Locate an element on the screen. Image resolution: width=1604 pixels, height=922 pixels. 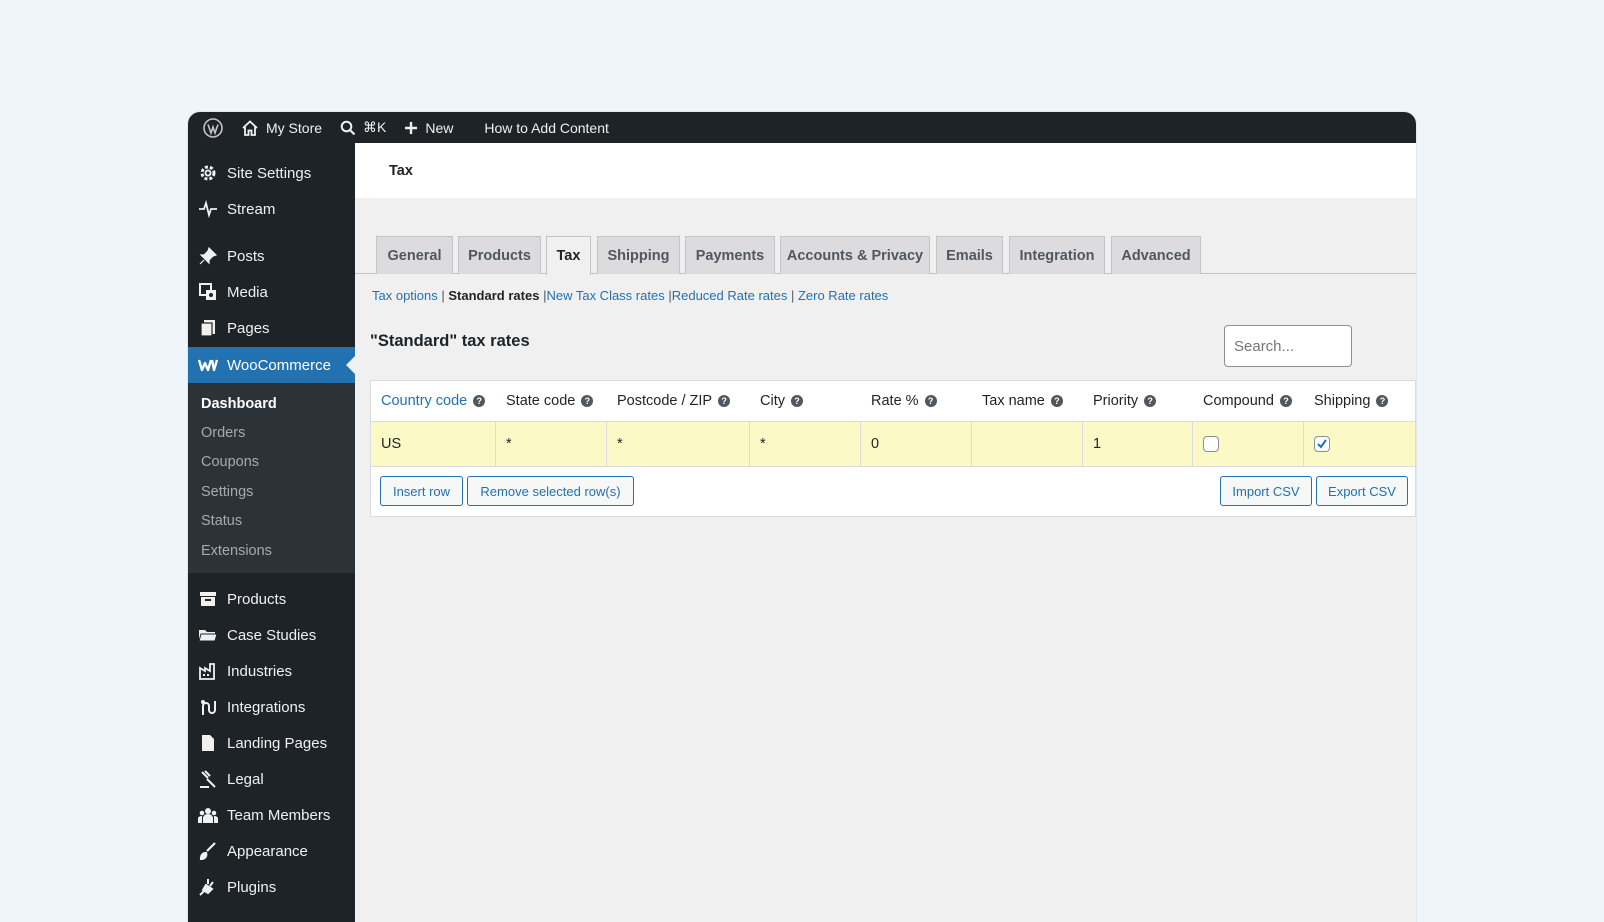
tab-payments: Payments is located at coordinates (730, 255).